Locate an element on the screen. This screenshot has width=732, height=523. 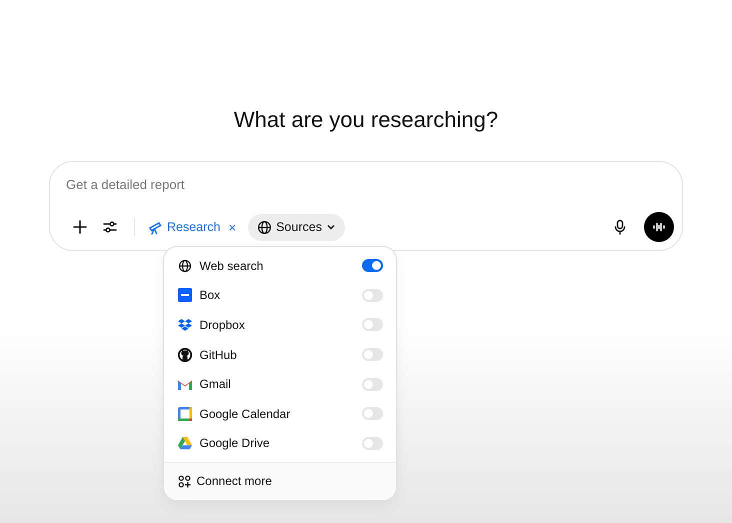
source-label: Dropbox is located at coordinates (223, 325).